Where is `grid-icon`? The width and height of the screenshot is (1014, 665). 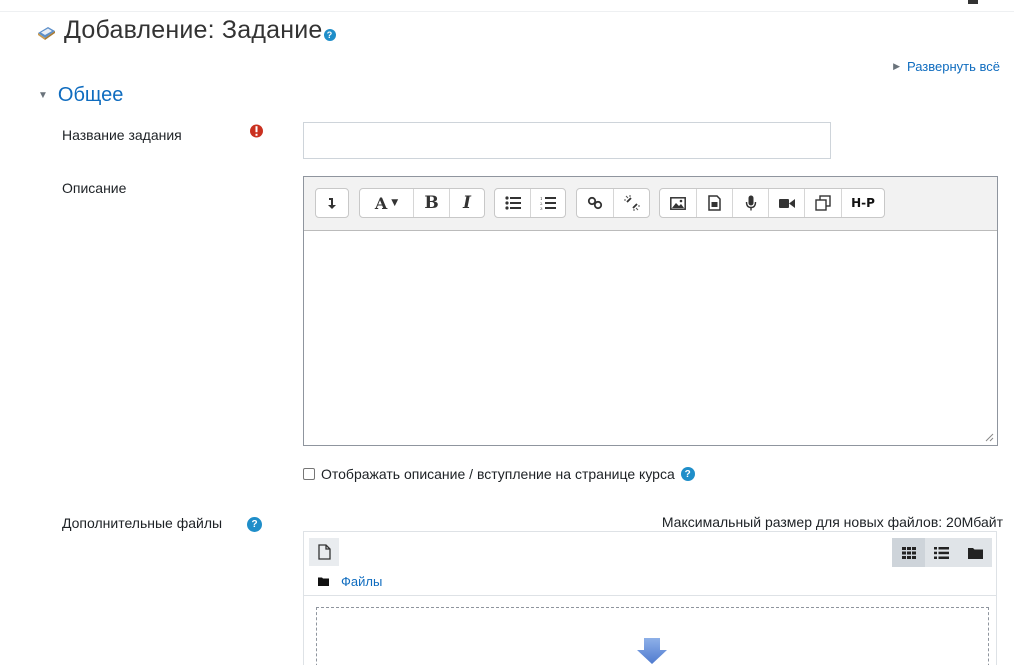 grid-icon is located at coordinates (908, 552).